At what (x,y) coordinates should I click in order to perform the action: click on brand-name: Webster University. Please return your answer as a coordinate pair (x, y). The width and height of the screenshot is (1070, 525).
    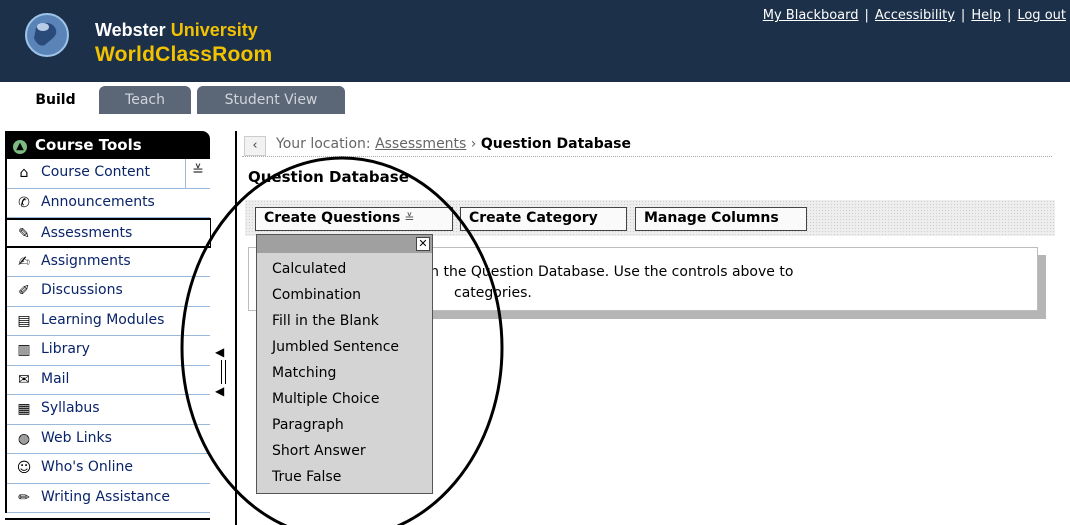
    Looking at the image, I should click on (176, 30).